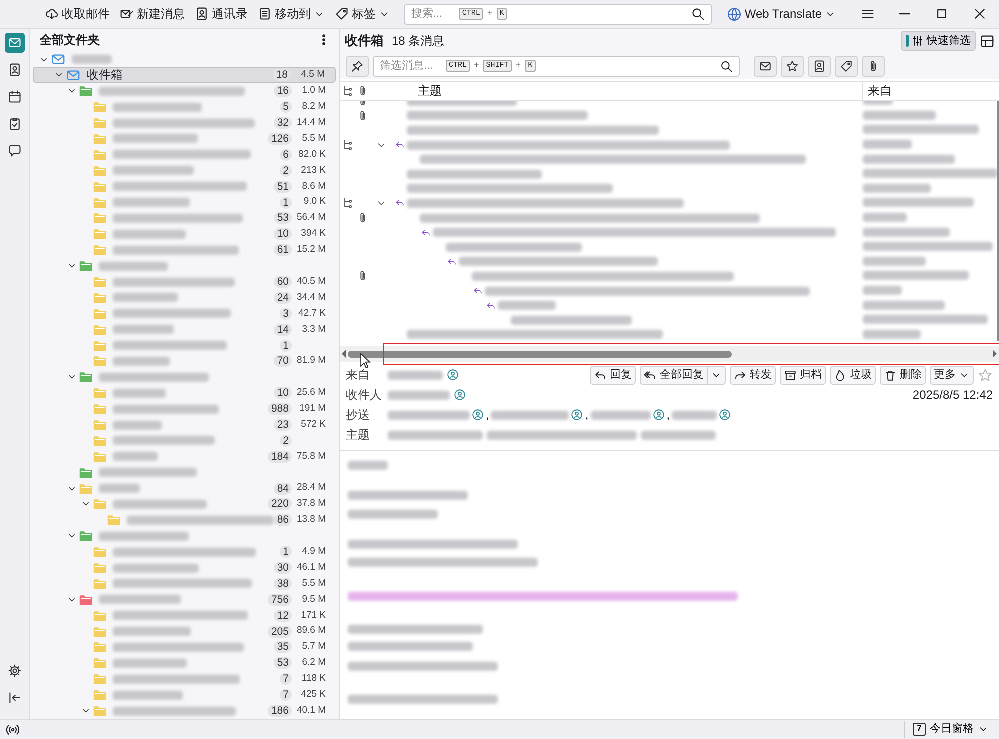 The height and width of the screenshot is (739, 999). Describe the element at coordinates (753, 375) in the screenshot. I see `action-button: 转发` at that location.